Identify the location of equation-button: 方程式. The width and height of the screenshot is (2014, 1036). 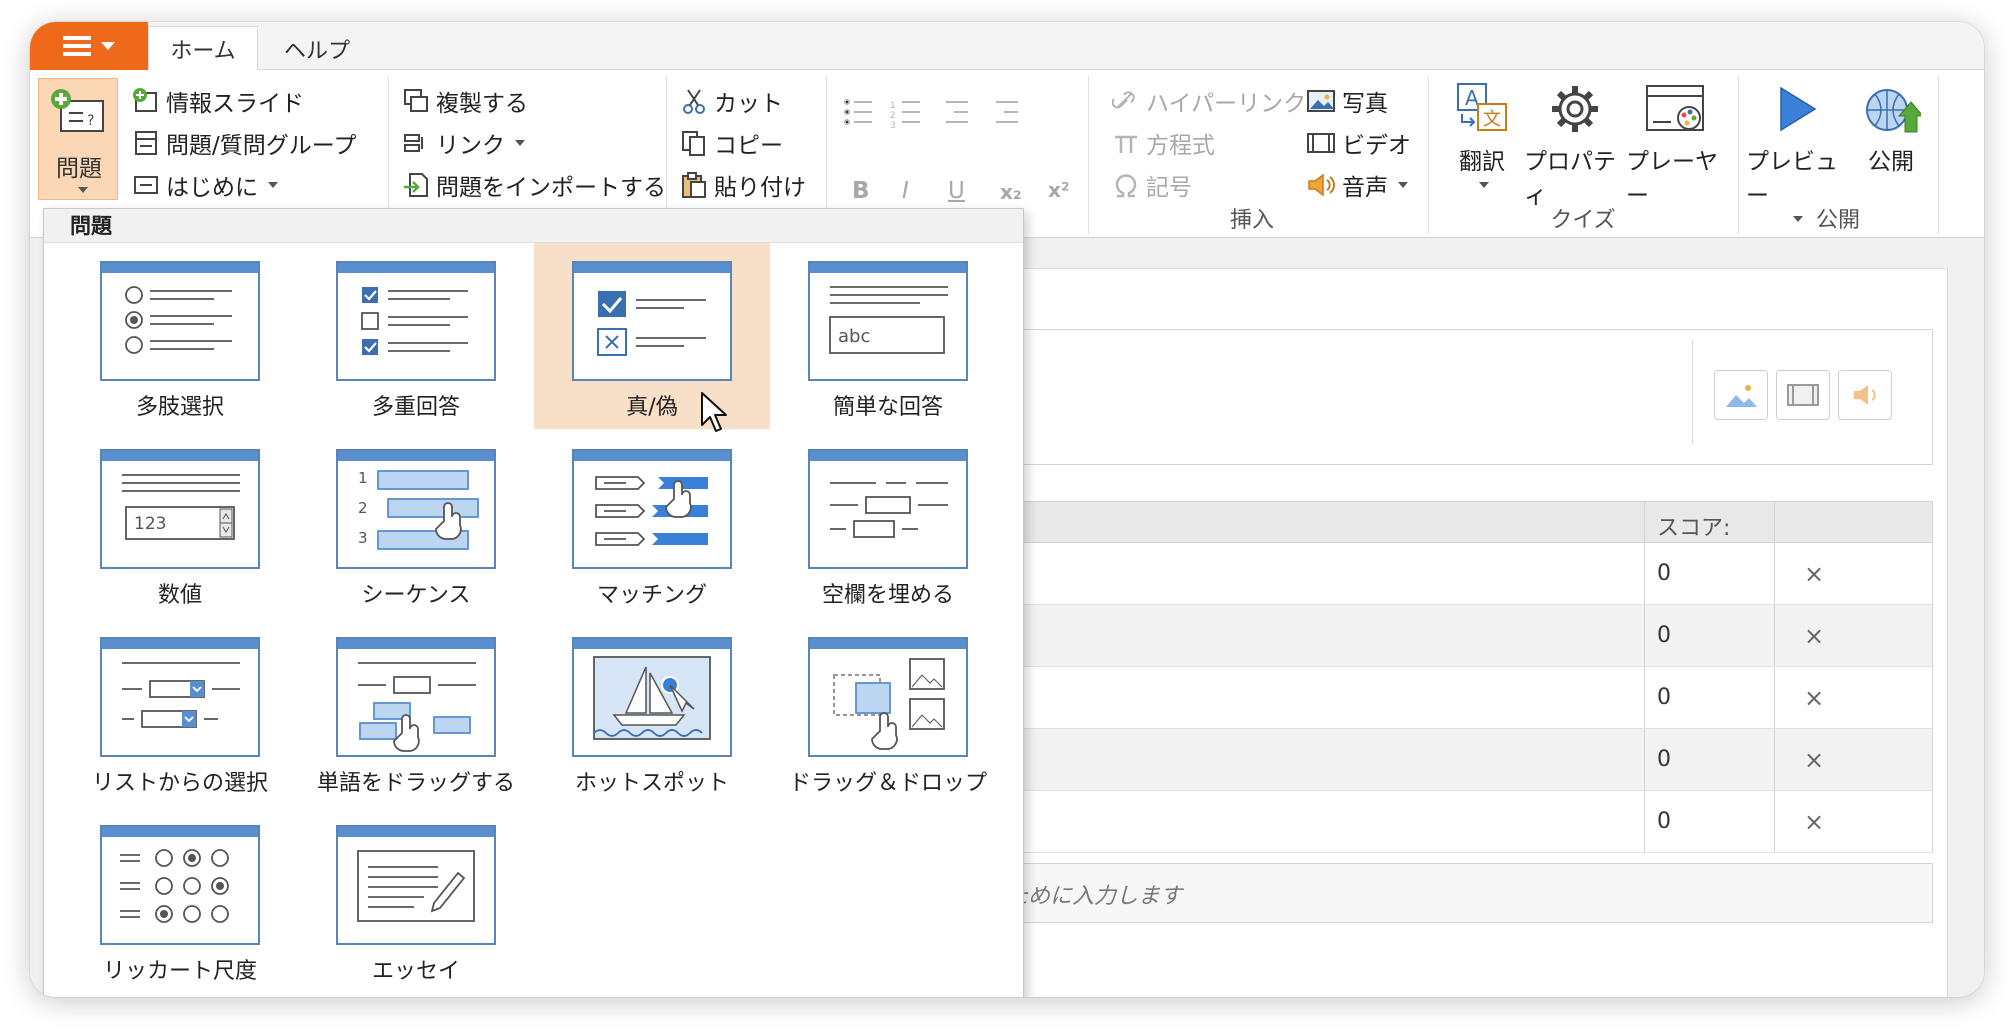
(1163, 143).